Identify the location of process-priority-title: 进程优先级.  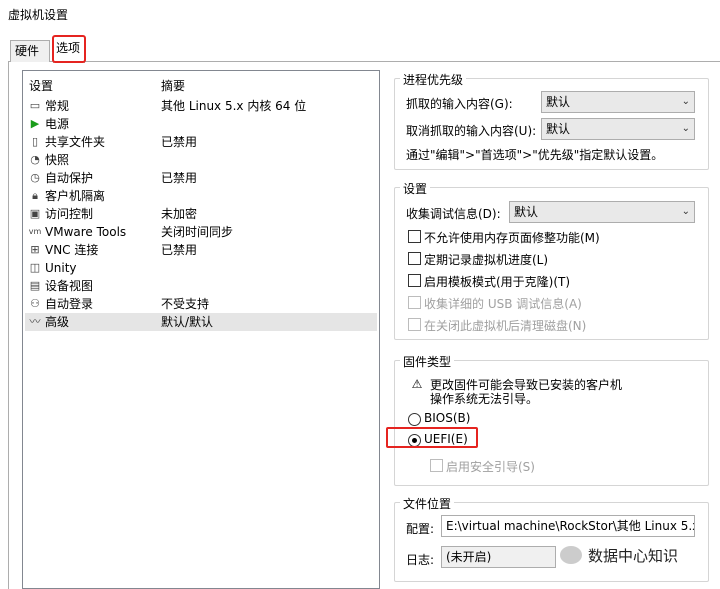
(433, 79).